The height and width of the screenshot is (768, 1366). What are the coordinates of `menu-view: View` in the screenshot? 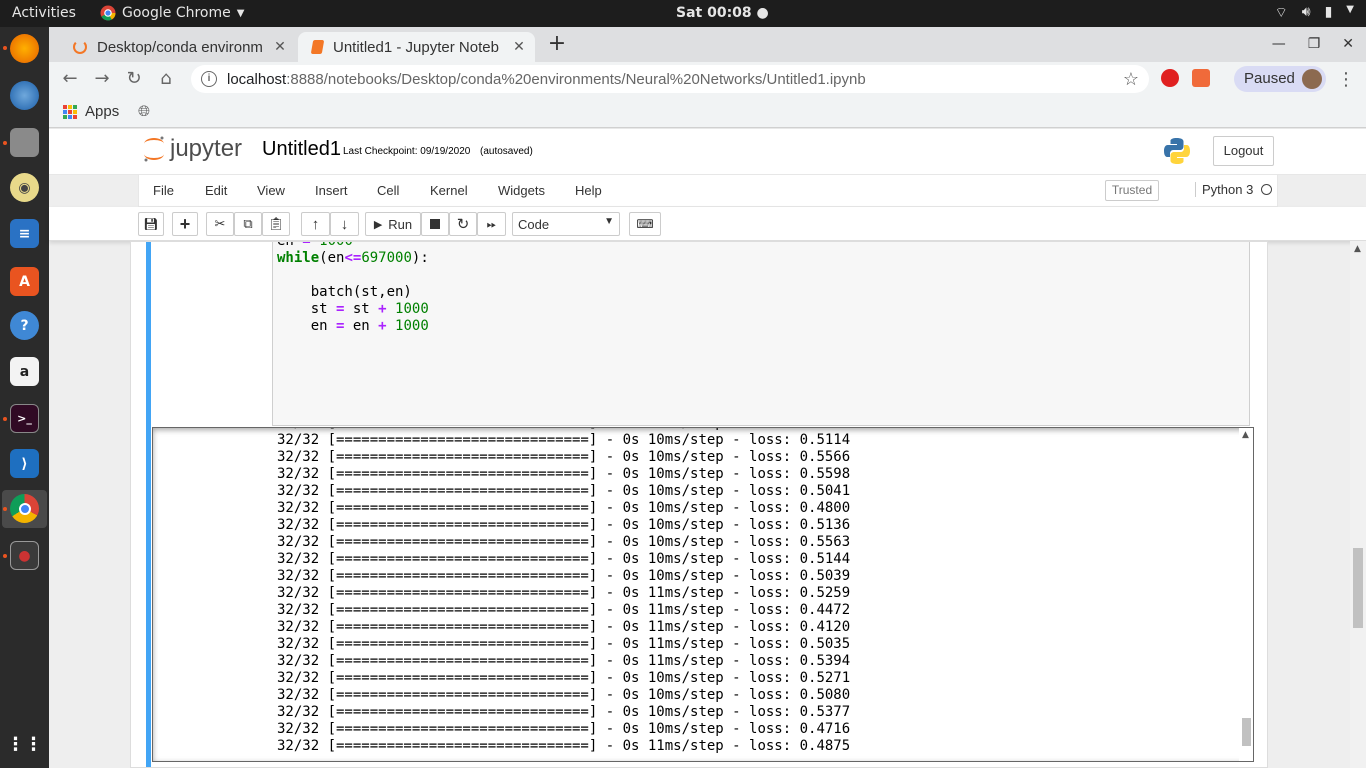 It's located at (271, 190).